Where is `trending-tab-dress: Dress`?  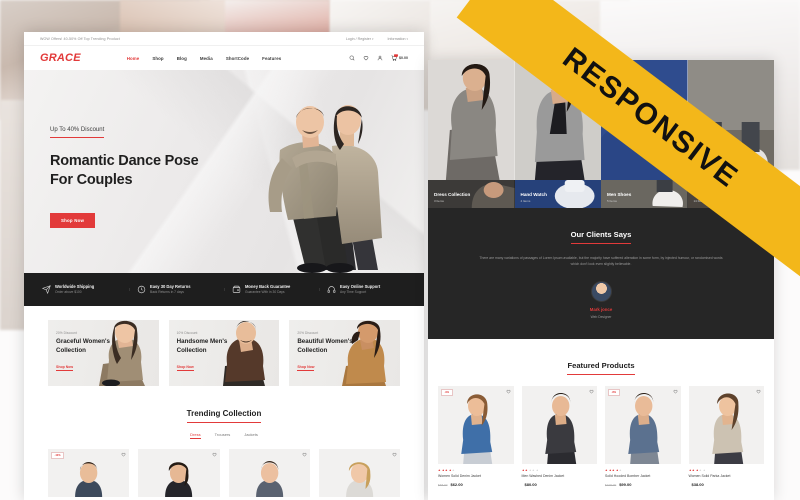
trending-tab-dress: Dress is located at coordinates (195, 435).